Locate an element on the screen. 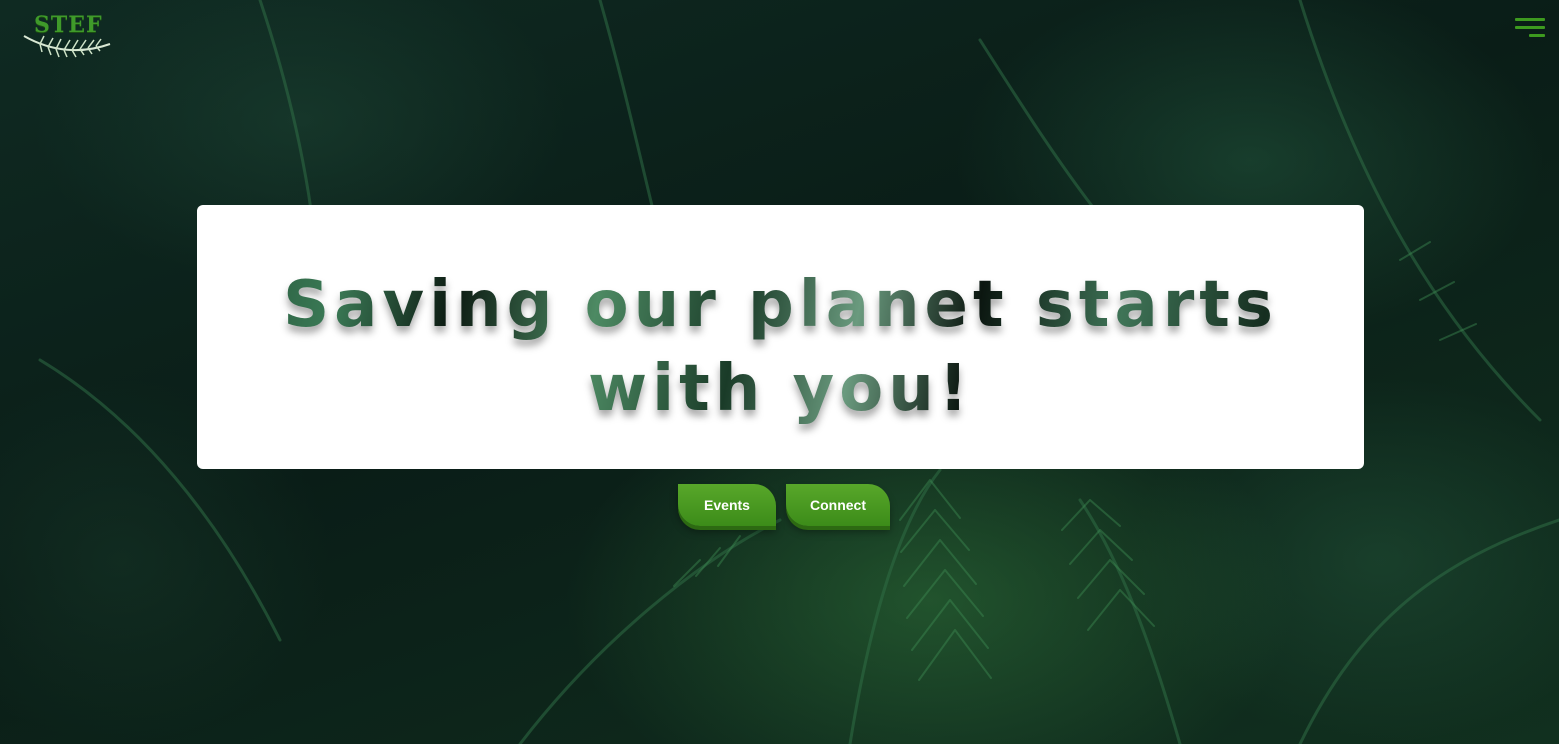  hamburger-menu-icon is located at coordinates (1529, 29).